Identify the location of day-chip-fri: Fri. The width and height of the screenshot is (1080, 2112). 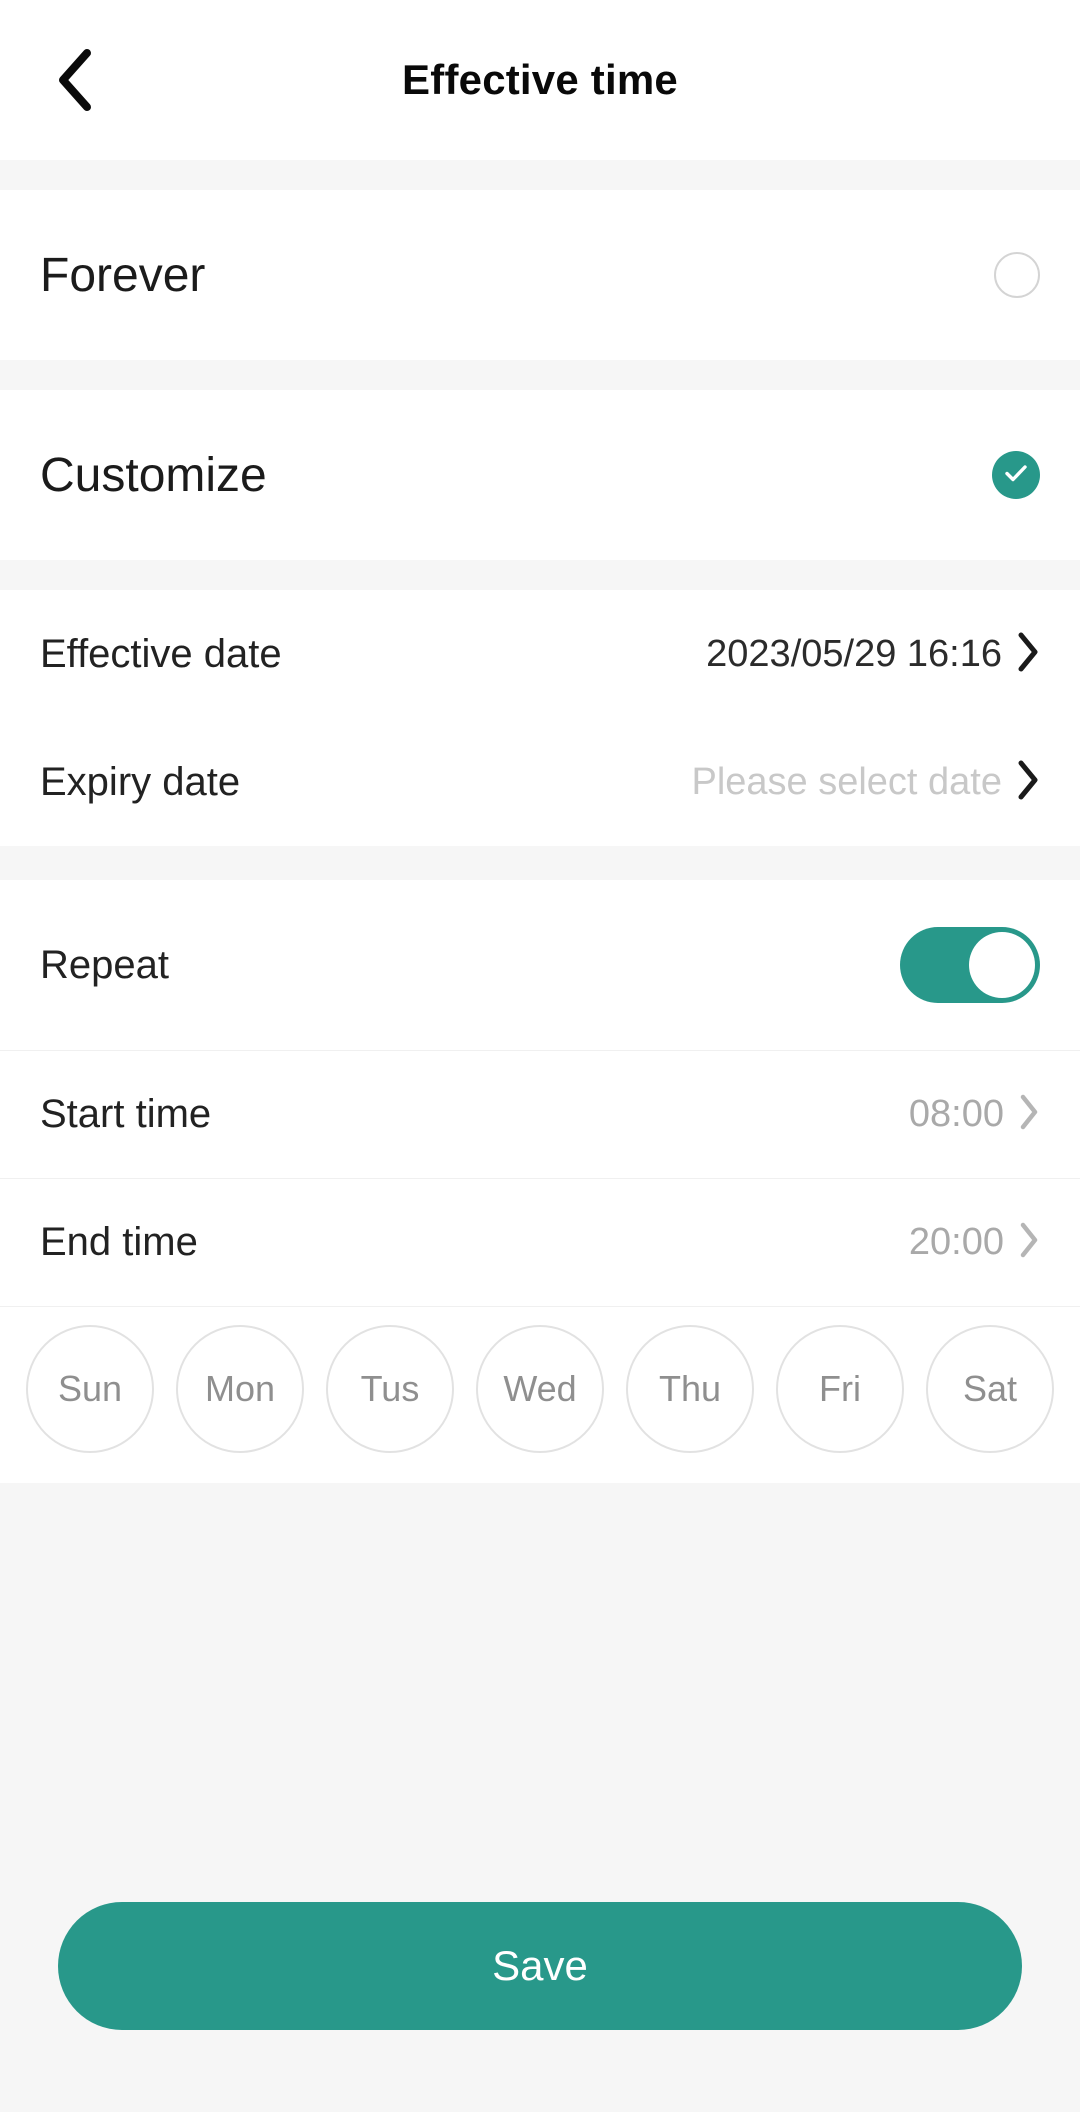
(840, 1389).